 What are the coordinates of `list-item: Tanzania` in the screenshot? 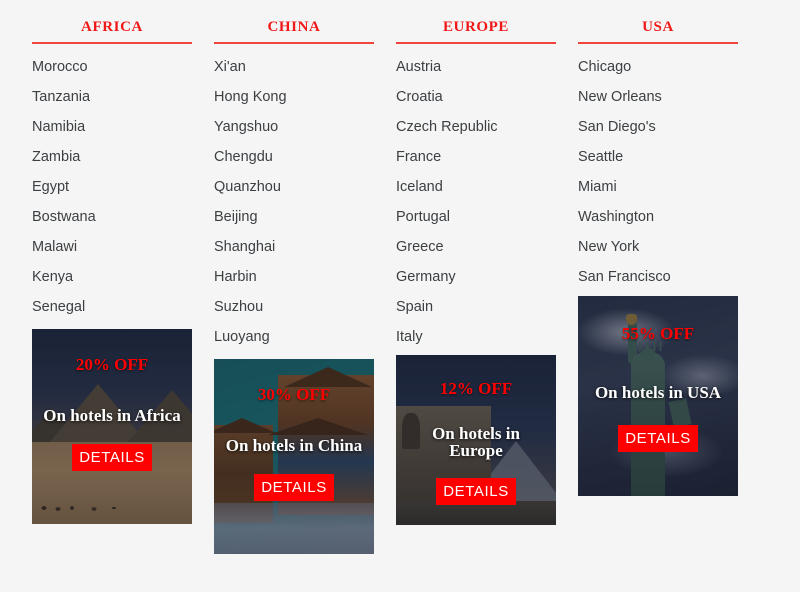 It's located at (112, 97).